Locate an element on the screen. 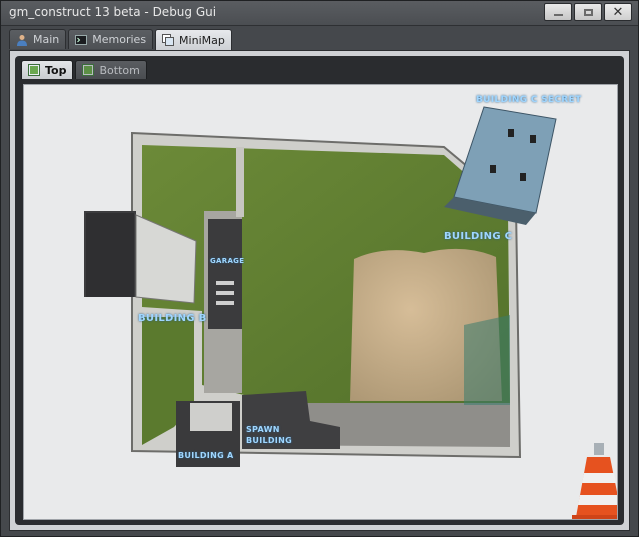 The width and height of the screenshot is (639, 537). maximize-icon is located at coordinates (588, 12).